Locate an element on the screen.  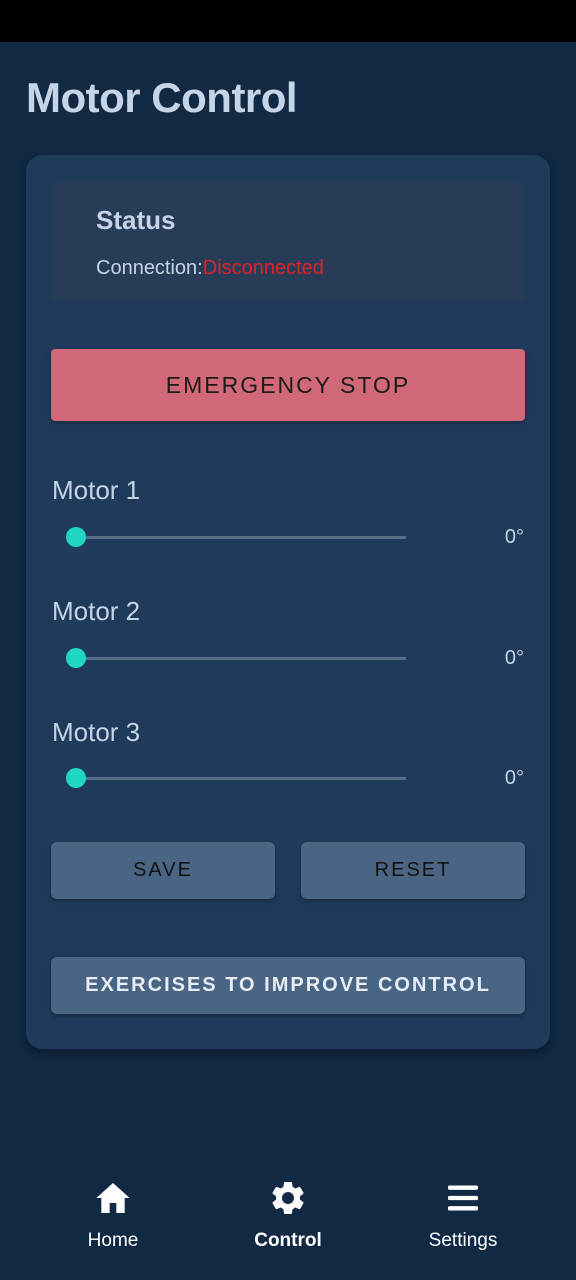
status-heading: Status is located at coordinates (136, 220).